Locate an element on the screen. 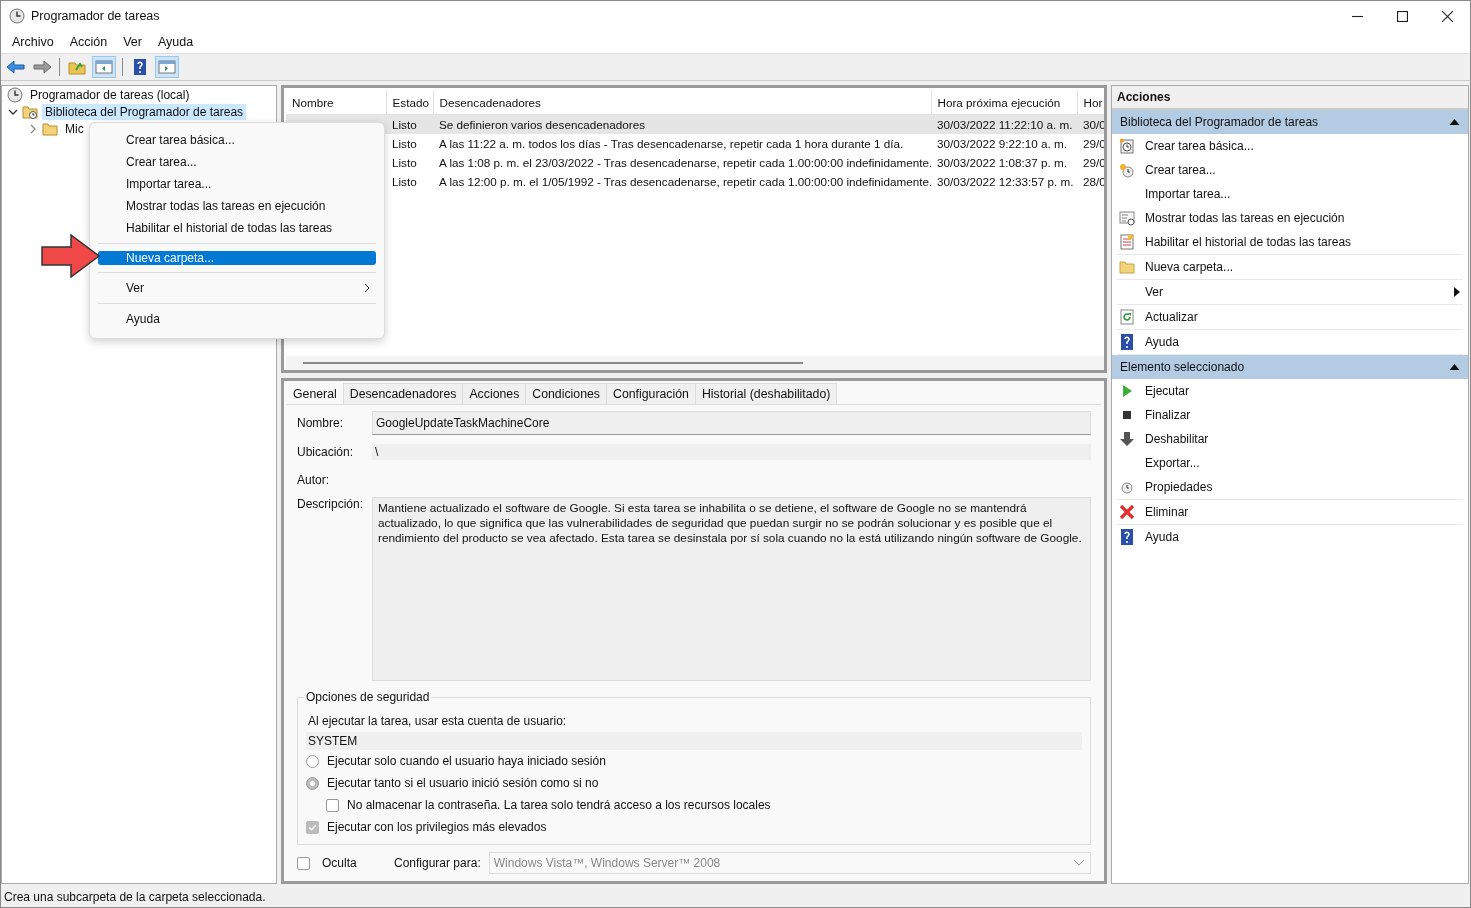 The image size is (1471, 908). field-label: Descripción: is located at coordinates (331, 504).